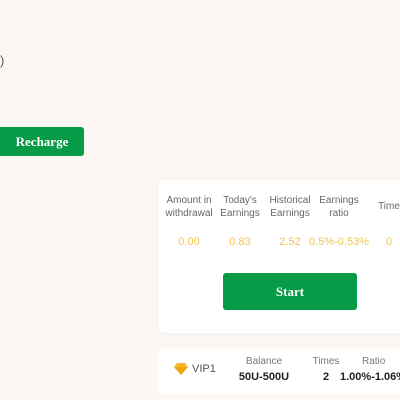  What do you see at coordinates (240, 221) in the screenshot?
I see `stat-todays-earnings: Today's Earnings 0.83` at bounding box center [240, 221].